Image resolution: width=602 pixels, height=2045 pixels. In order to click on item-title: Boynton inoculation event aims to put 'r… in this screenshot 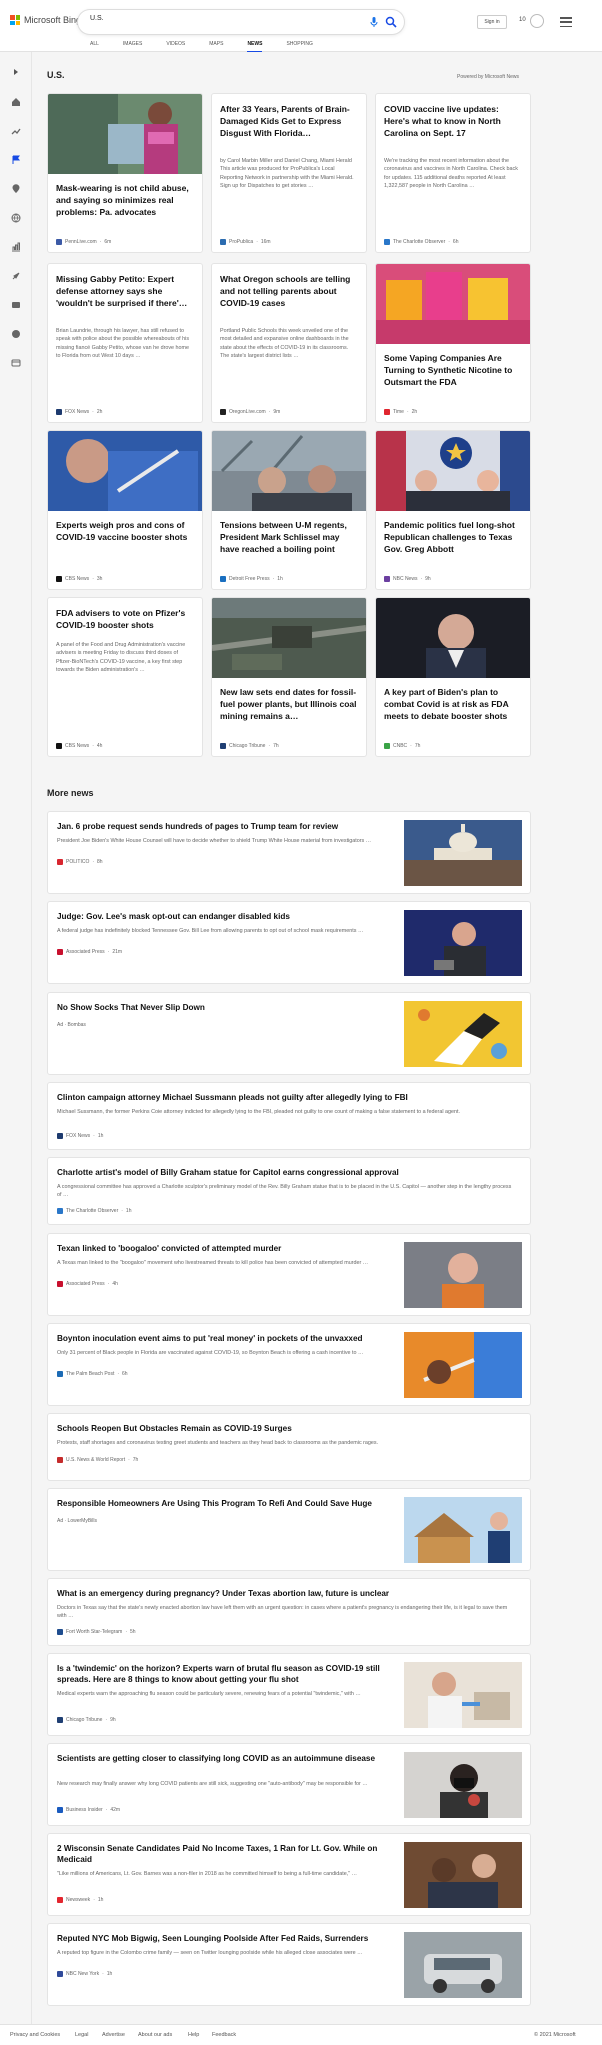, I will do `click(227, 1338)`.